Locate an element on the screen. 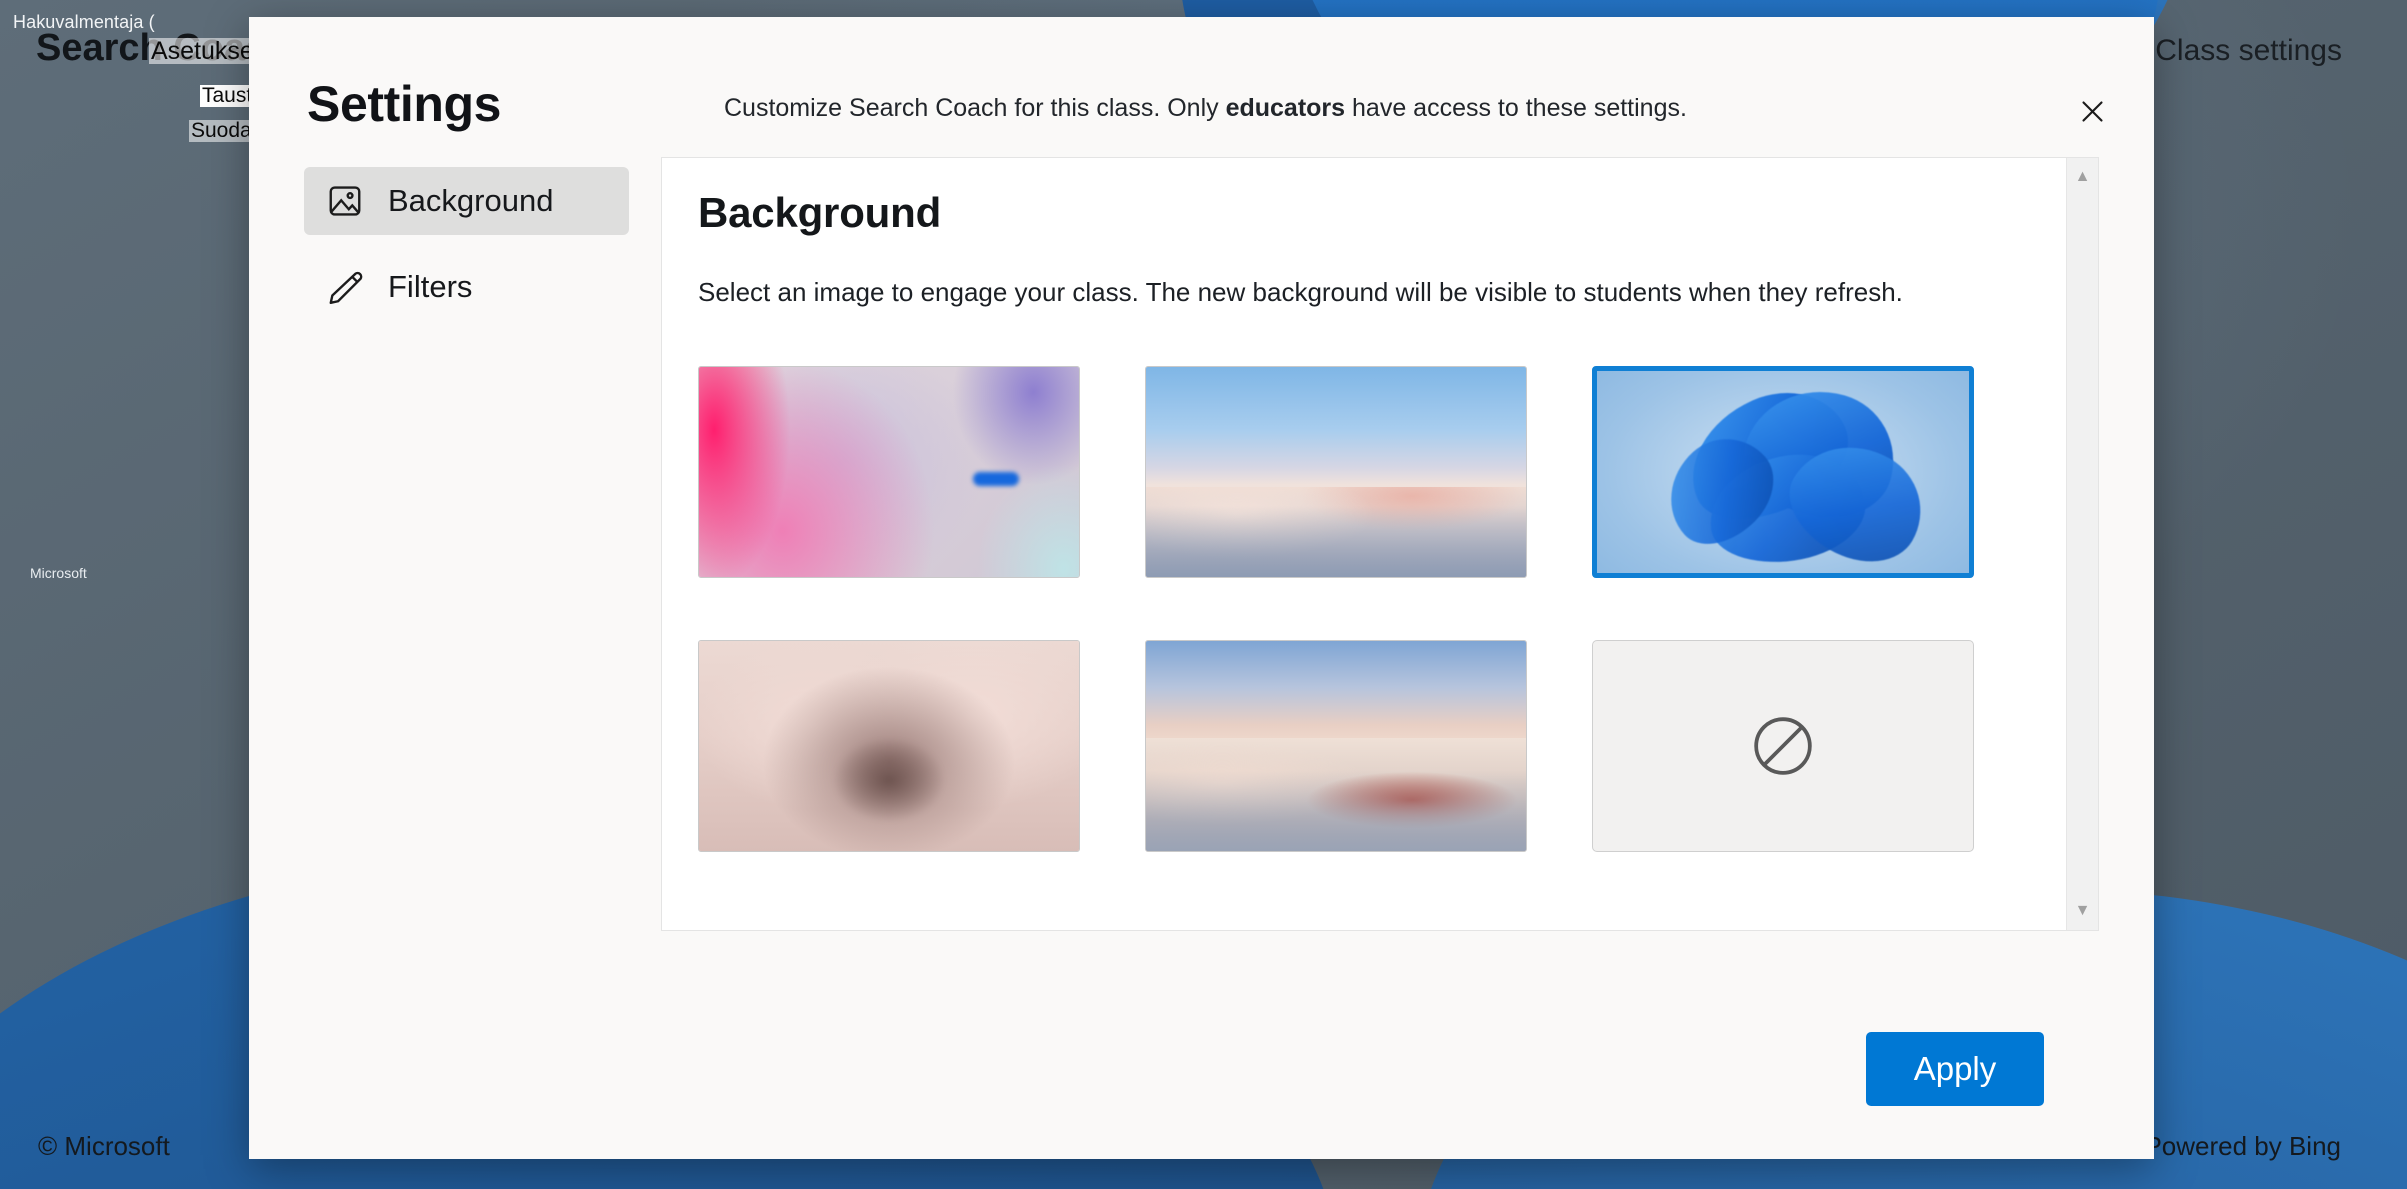  background-thumbnail-bloom-pink is located at coordinates (889, 472).